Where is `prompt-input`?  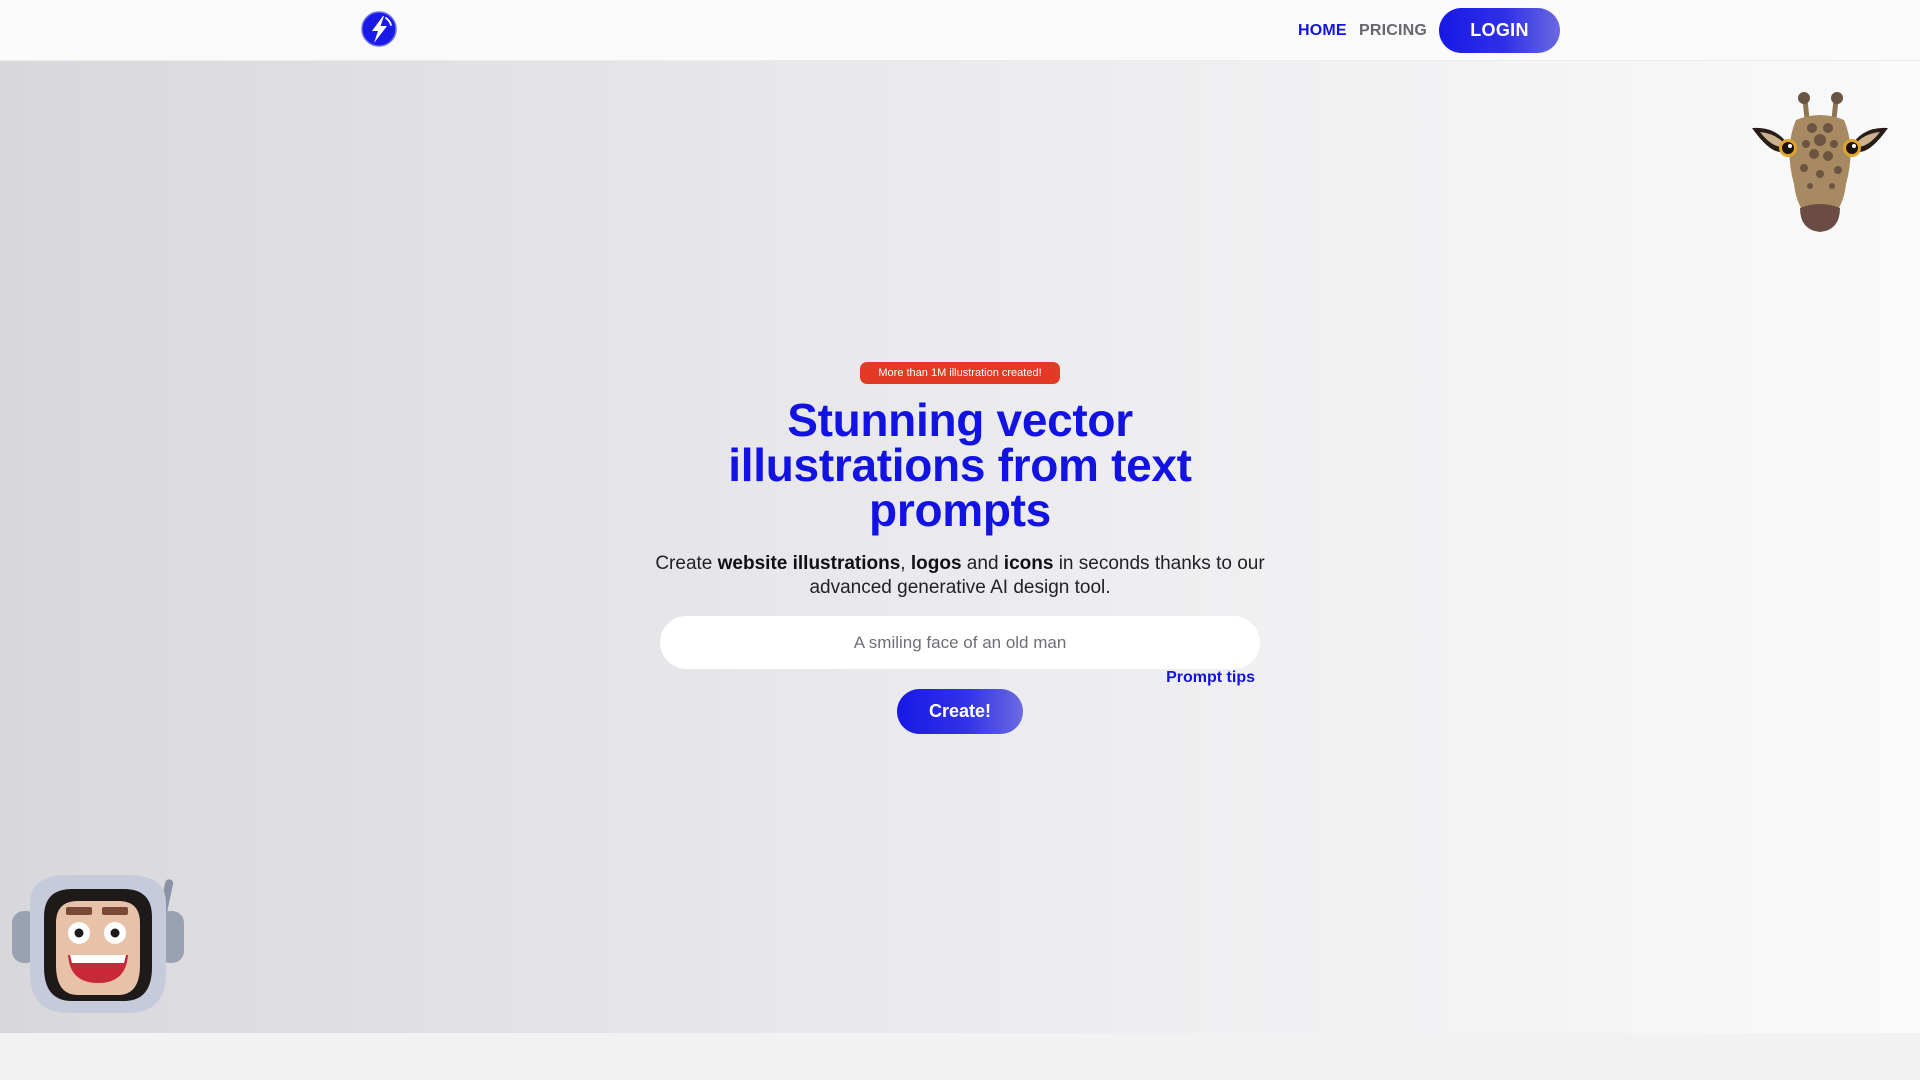
prompt-input is located at coordinates (960, 642).